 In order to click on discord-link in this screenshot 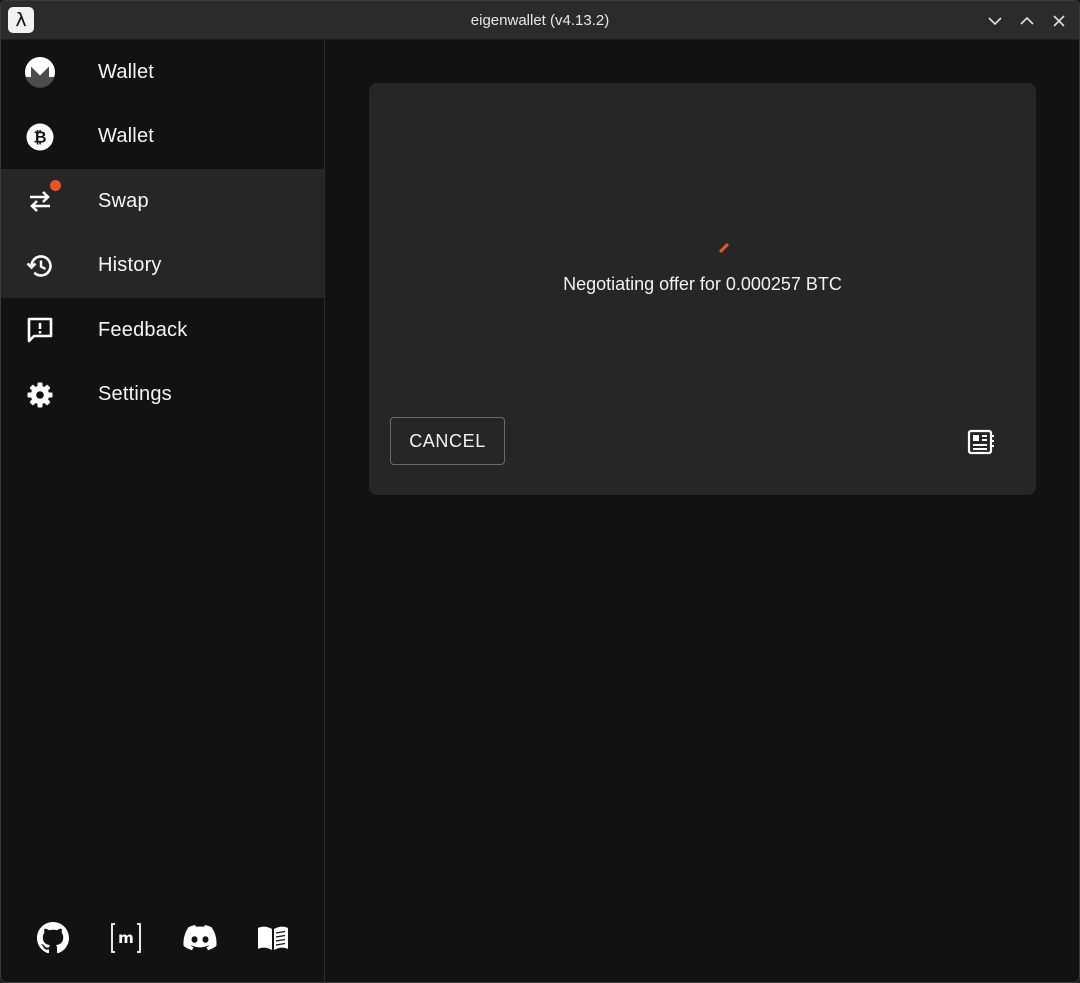, I will do `click(200, 938)`.